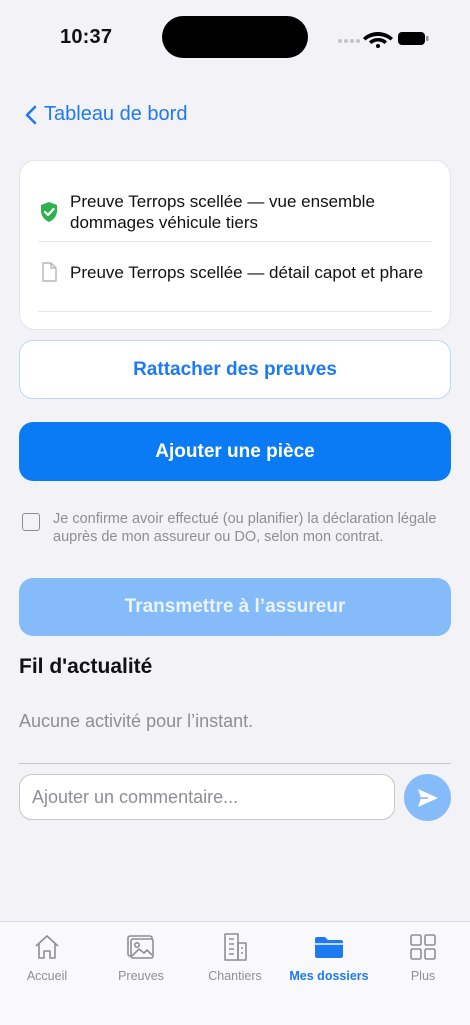  I want to click on tab-preuves: Preuves, so click(141, 957).